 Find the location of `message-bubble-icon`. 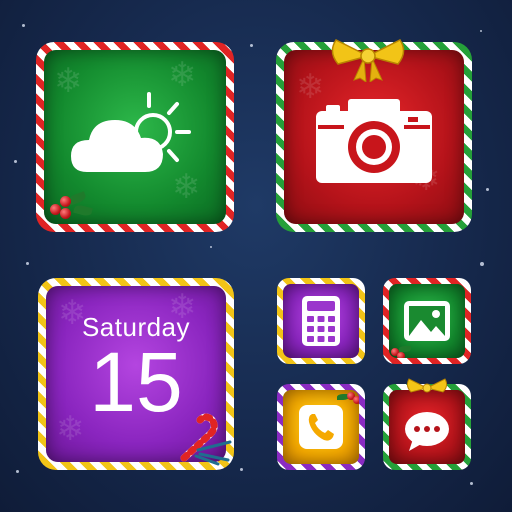

message-bubble-icon is located at coordinates (427, 431).